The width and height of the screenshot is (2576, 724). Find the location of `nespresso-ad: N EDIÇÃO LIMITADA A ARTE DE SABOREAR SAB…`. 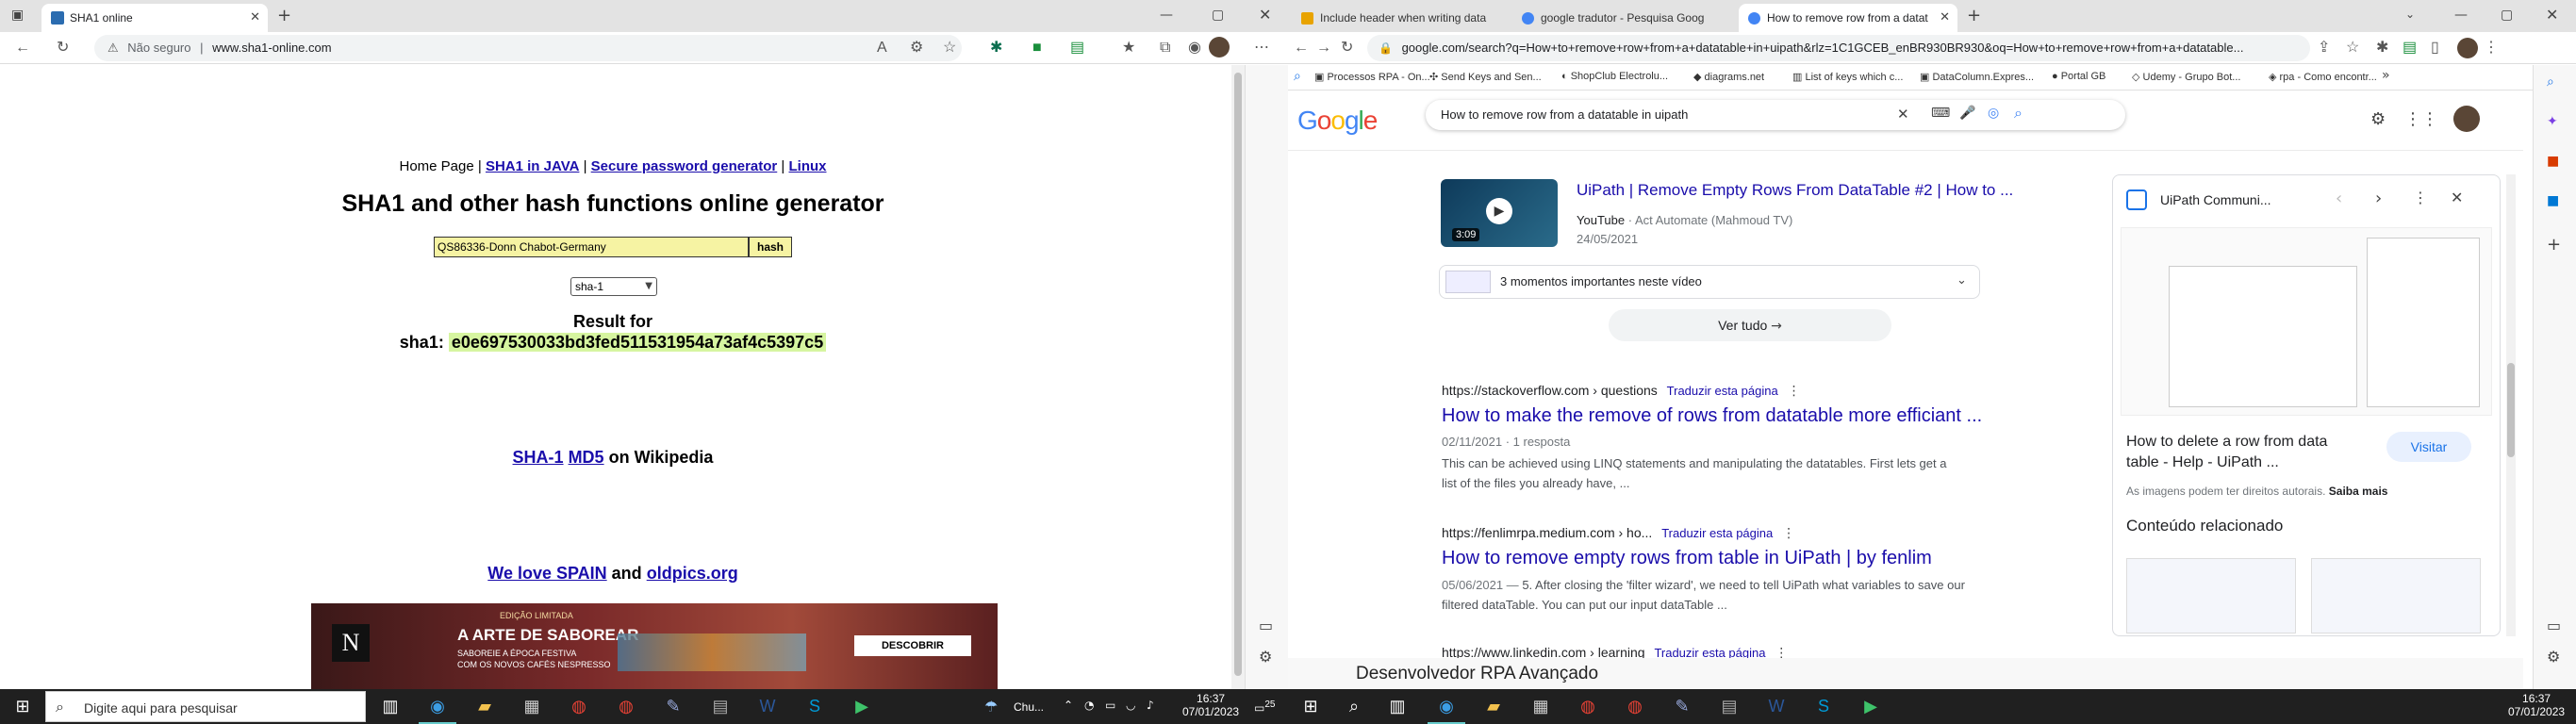

nespresso-ad: N EDIÇÃO LIMITADA A ARTE DE SABOREAR SAB… is located at coordinates (654, 646).